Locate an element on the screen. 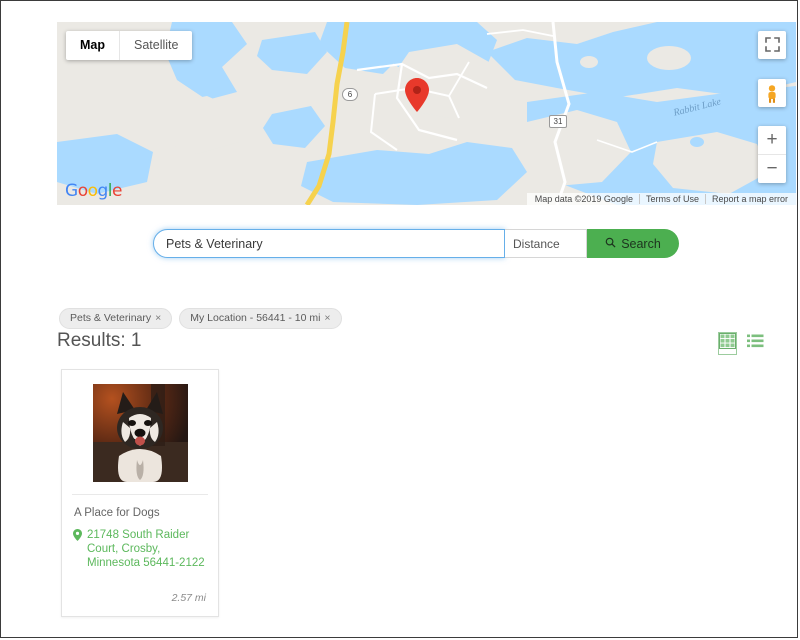  map-type-control: Map Satellite is located at coordinates (129, 45).